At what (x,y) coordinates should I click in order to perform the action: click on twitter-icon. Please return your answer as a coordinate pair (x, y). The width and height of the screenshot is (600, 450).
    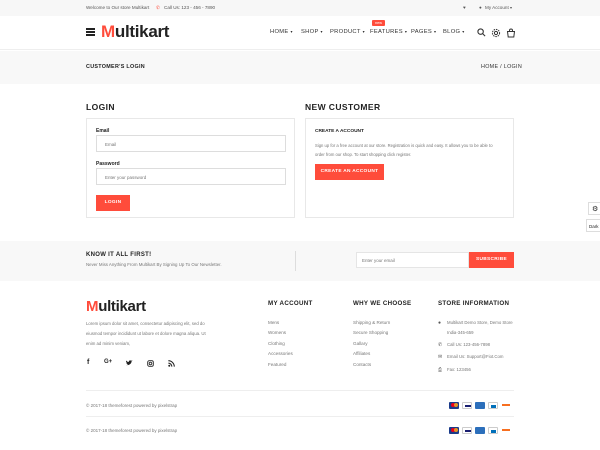
    Looking at the image, I should click on (129, 363).